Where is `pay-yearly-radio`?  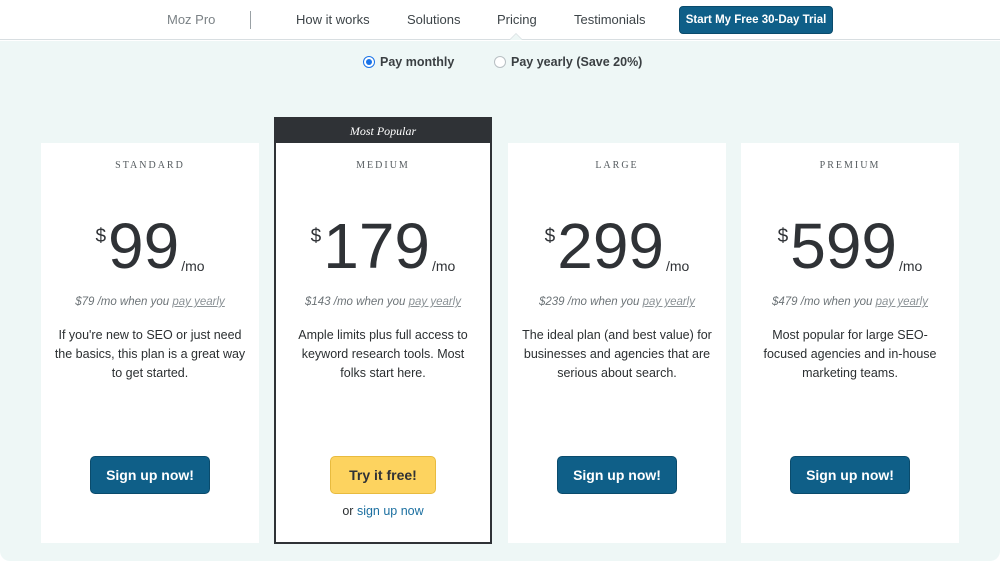
pay-yearly-radio is located at coordinates (500, 62).